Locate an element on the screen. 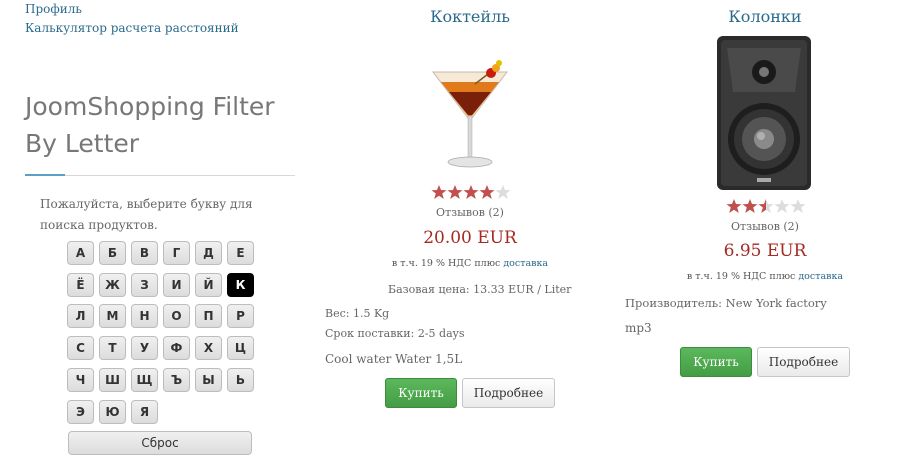 The height and width of the screenshot is (470, 912). letter-button: Ъ is located at coordinates (176, 379).